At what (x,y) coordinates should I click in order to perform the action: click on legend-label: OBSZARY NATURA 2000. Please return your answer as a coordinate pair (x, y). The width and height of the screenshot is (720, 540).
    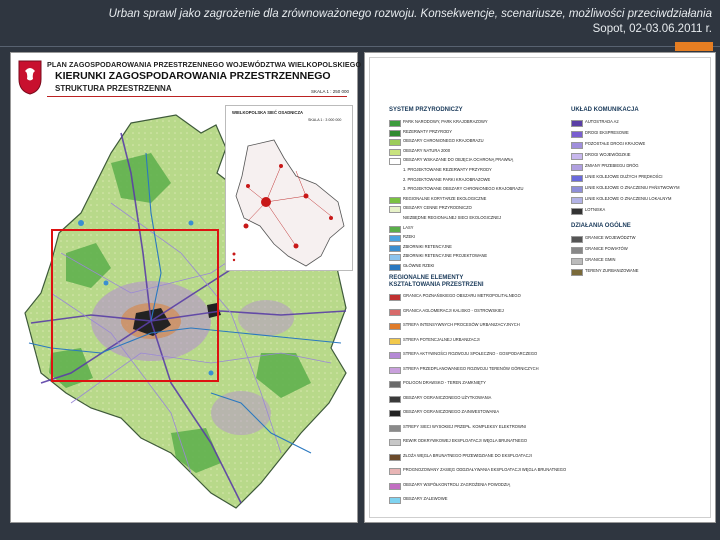
    Looking at the image, I should click on (427, 150).